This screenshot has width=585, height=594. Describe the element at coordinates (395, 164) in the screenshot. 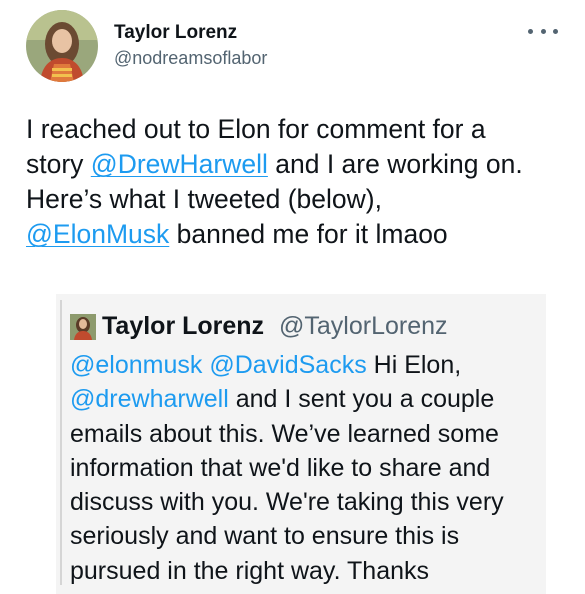

I see `tweet-text-segment: and I are working on.` at that location.